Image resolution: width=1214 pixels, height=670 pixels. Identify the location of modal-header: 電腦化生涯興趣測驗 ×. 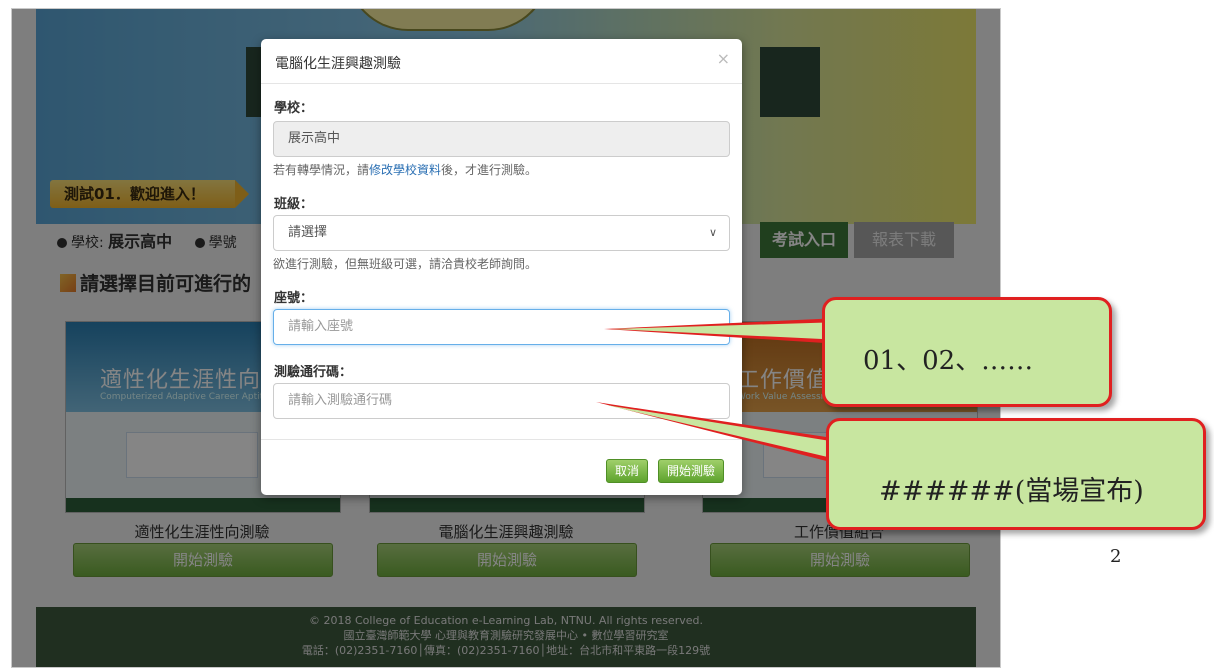
(501, 61).